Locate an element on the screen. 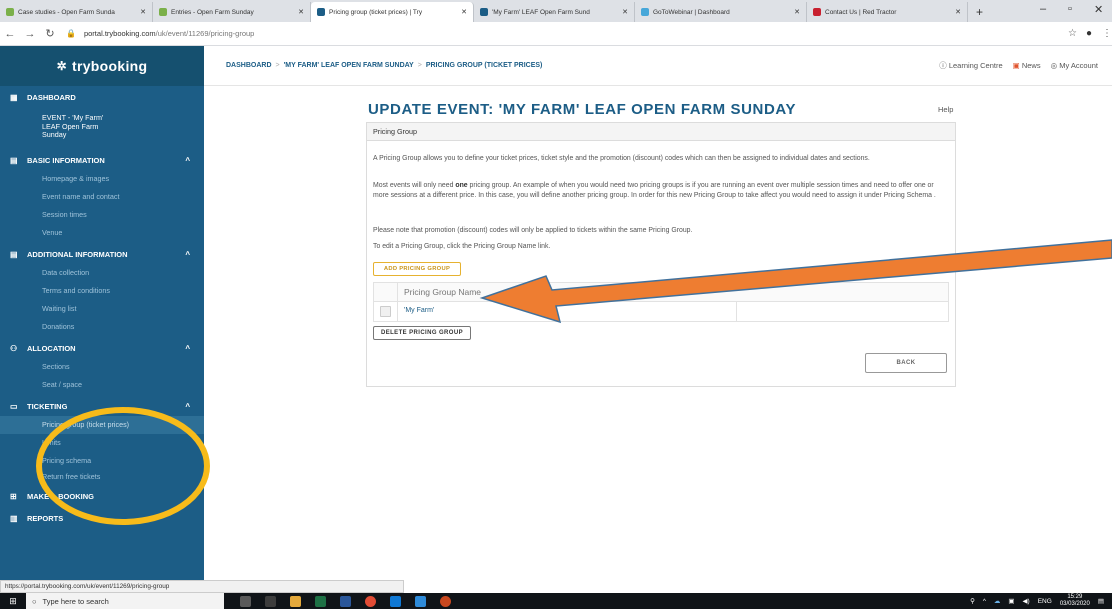  sidebar-item-dashboard: ▦ DASHBOARD is located at coordinates (102, 97).